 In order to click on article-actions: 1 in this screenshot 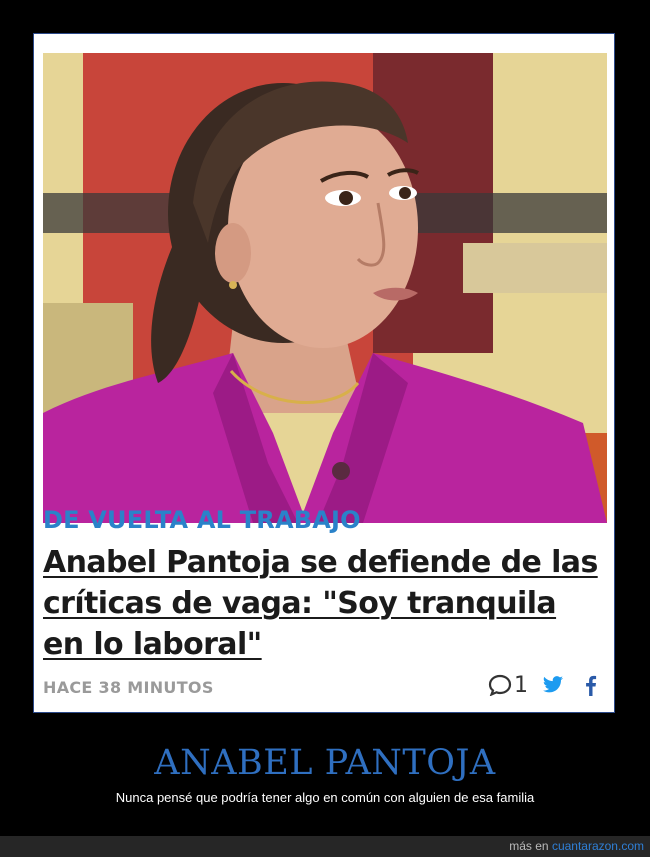, I will do `click(545, 685)`.